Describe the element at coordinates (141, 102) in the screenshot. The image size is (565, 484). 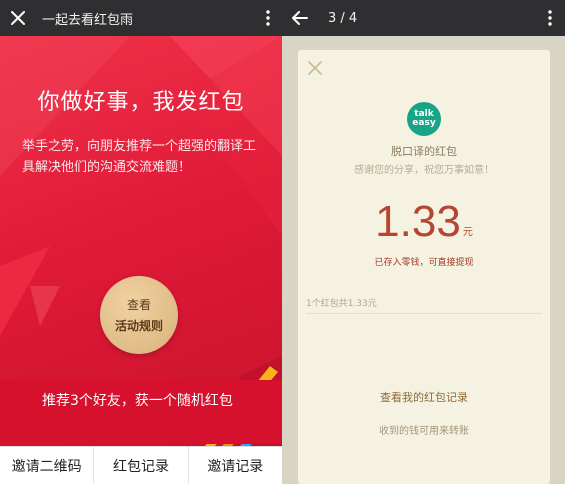
I see `headline: 你做好事，我发红包` at that location.